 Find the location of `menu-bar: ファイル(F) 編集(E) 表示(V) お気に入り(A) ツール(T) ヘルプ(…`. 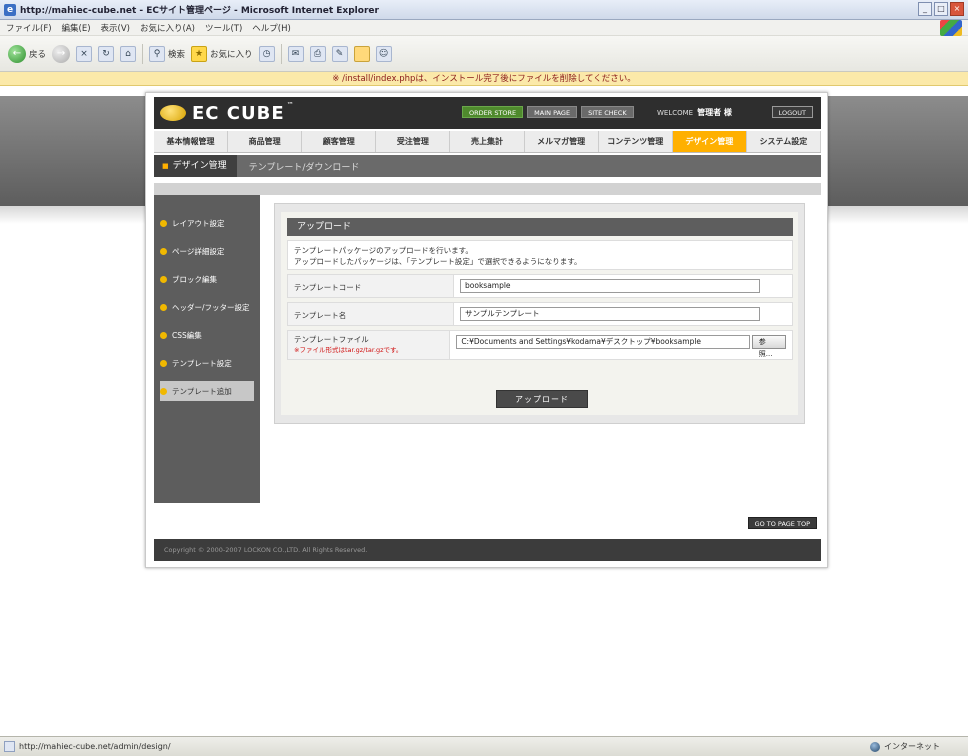

menu-bar: ファイル(F) 編集(E) 表示(V) お気に入り(A) ツール(T) ヘルプ(… is located at coordinates (484, 28).